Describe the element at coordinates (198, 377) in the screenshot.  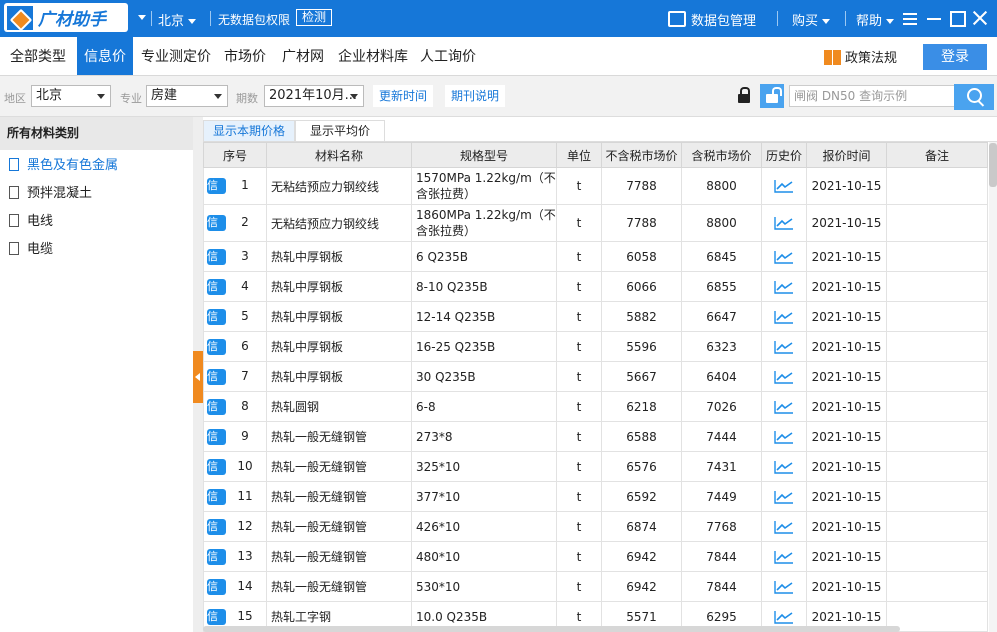
I see `collapse-sidebar-button` at that location.